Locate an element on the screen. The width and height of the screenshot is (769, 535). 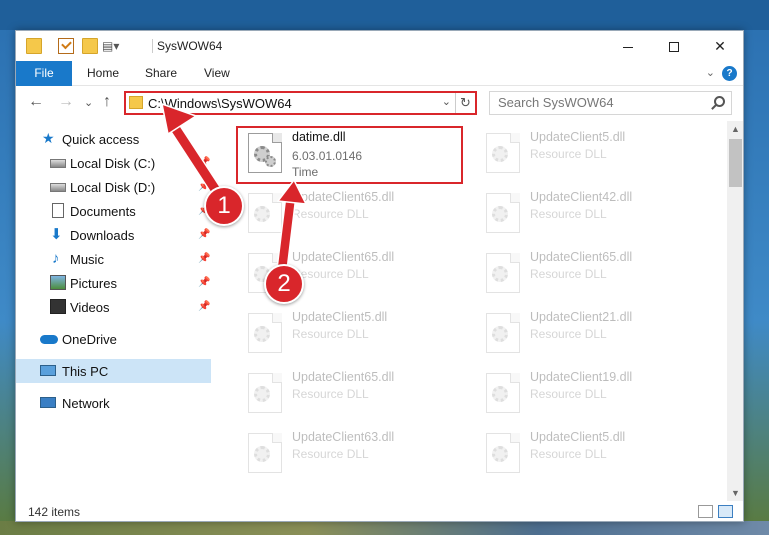
step-2-badge: 2 is located at coordinates (284, 284).